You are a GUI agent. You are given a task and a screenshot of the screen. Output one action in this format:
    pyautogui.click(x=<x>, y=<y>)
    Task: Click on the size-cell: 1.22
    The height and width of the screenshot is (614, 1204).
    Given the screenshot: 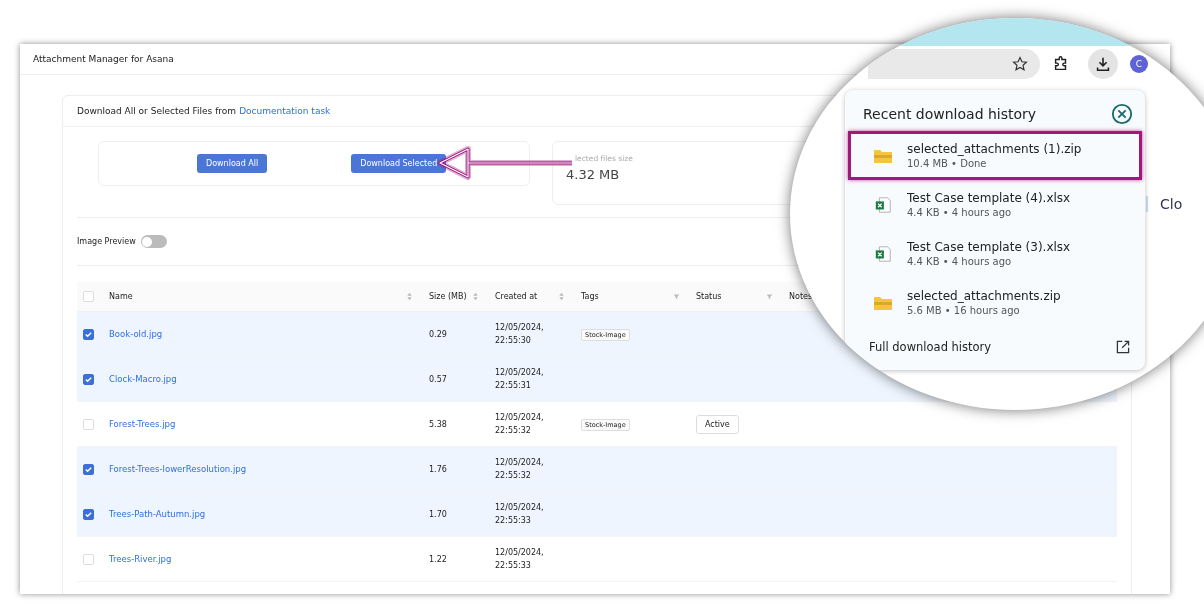 What is the action you would take?
    pyautogui.click(x=438, y=559)
    